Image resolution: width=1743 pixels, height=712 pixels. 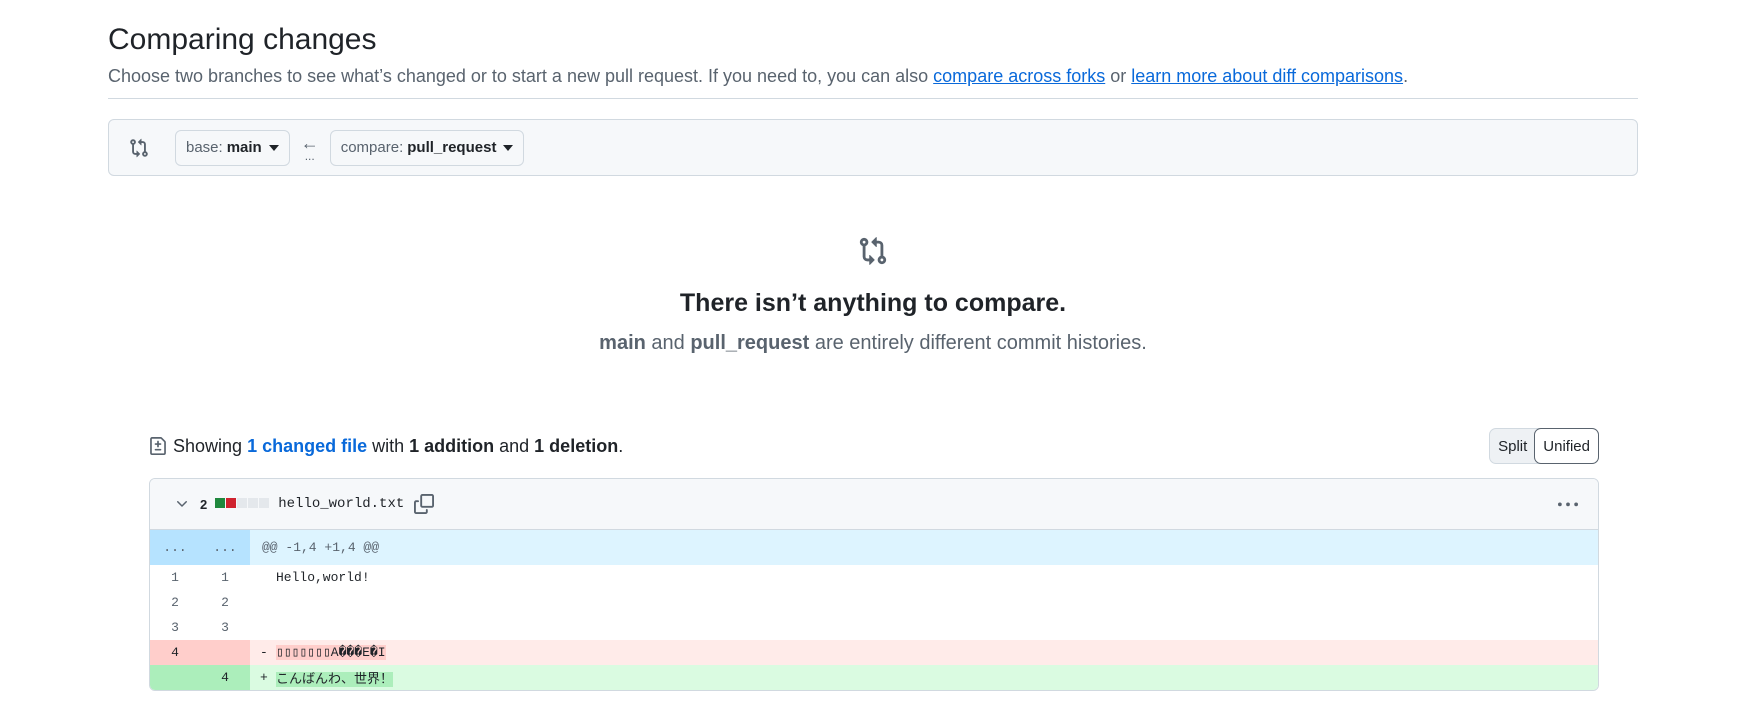 What do you see at coordinates (873, 98) in the screenshot?
I see `header-divider` at bounding box center [873, 98].